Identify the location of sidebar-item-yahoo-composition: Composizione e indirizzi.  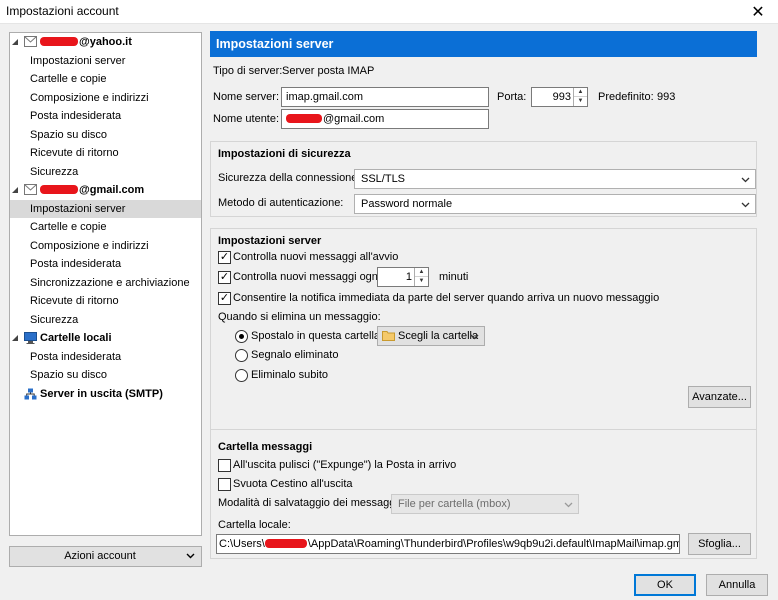
(105, 98).